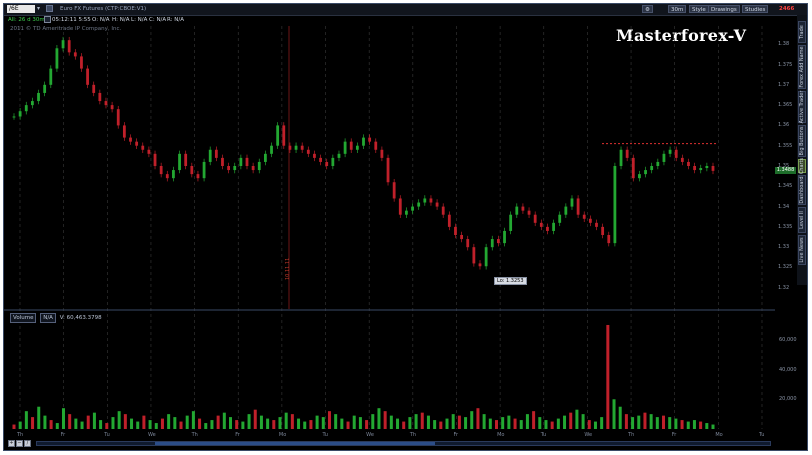 The image size is (812, 455). What do you see at coordinates (802, 32) in the screenshot?
I see `side-tab-trade: Trade` at bounding box center [802, 32].